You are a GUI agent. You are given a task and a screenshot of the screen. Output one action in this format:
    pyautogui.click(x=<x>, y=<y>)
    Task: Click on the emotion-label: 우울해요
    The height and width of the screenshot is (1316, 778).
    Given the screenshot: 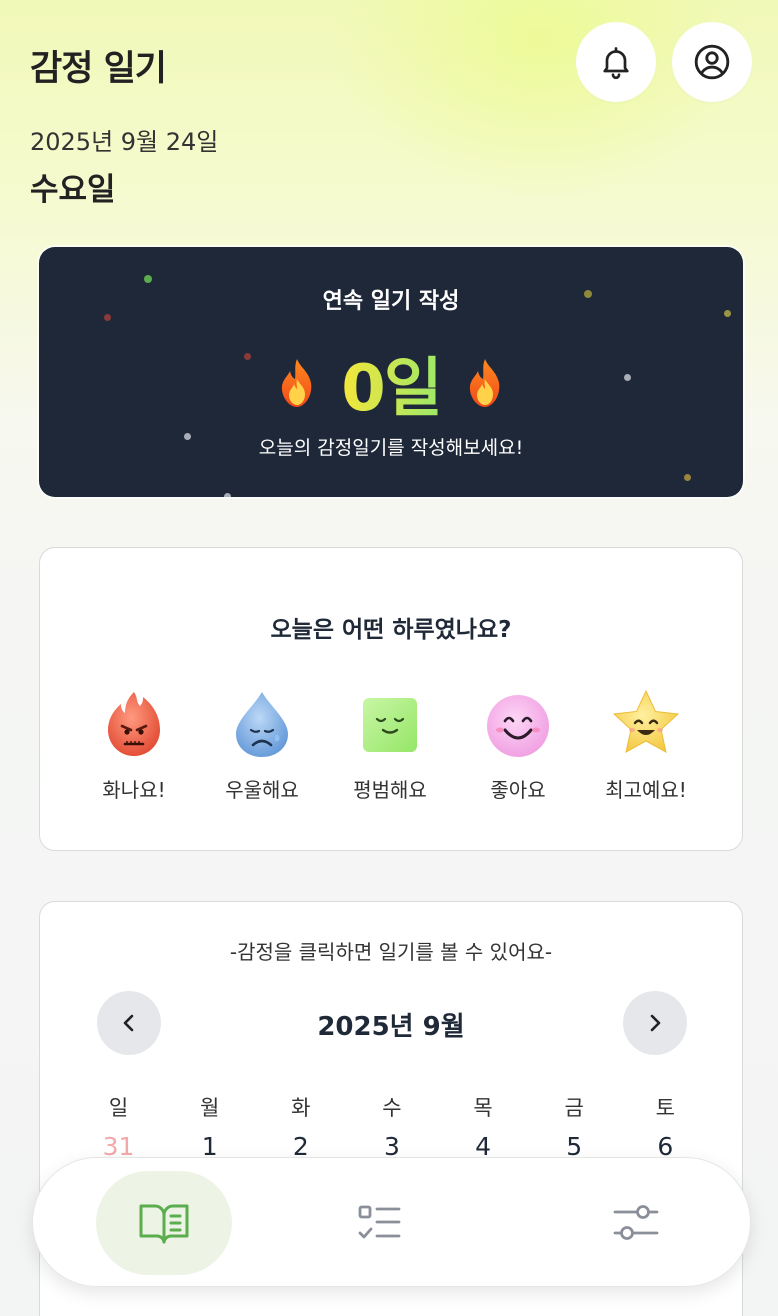 What is the action you would take?
    pyautogui.click(x=262, y=790)
    